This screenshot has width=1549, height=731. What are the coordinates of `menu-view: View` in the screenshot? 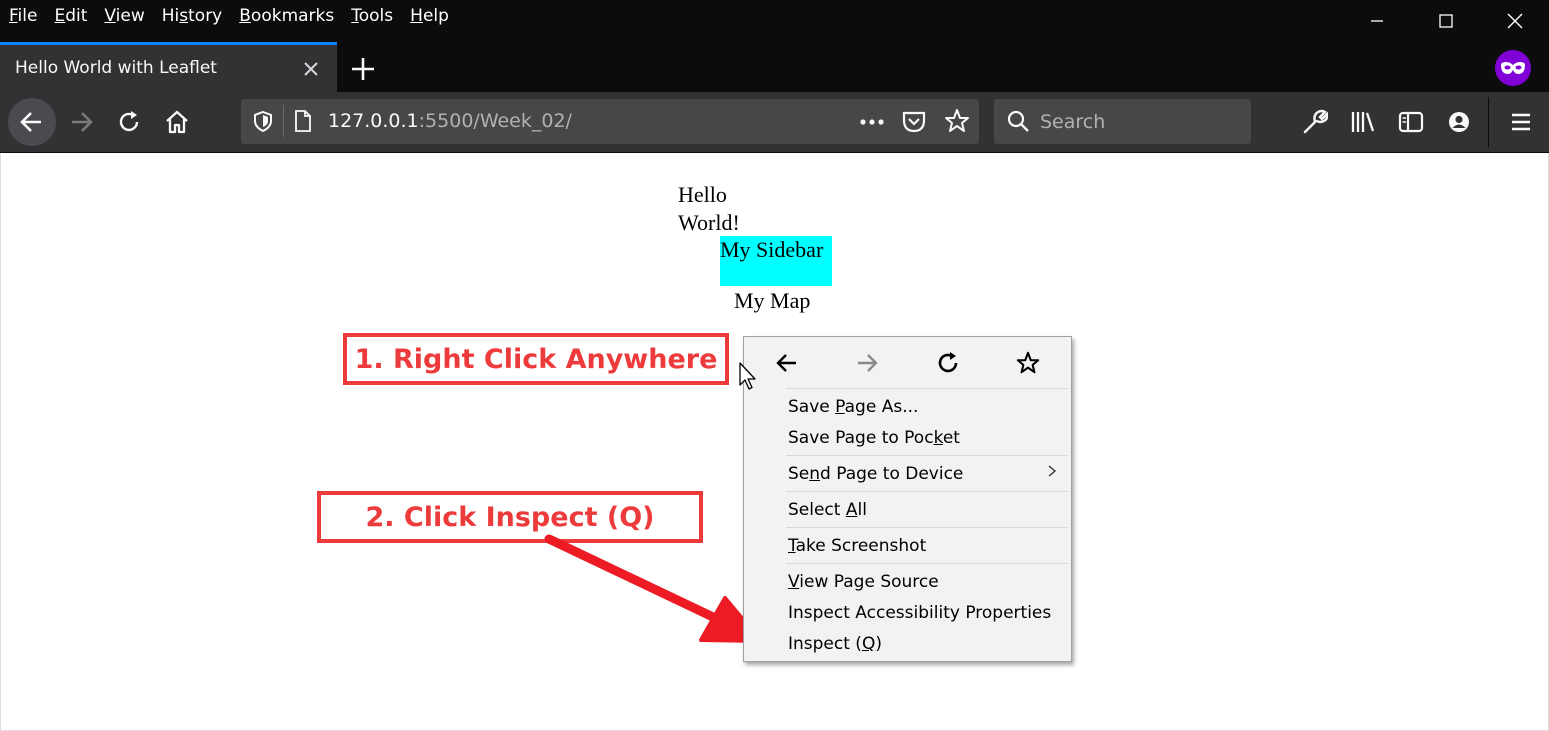 It's located at (123, 16).